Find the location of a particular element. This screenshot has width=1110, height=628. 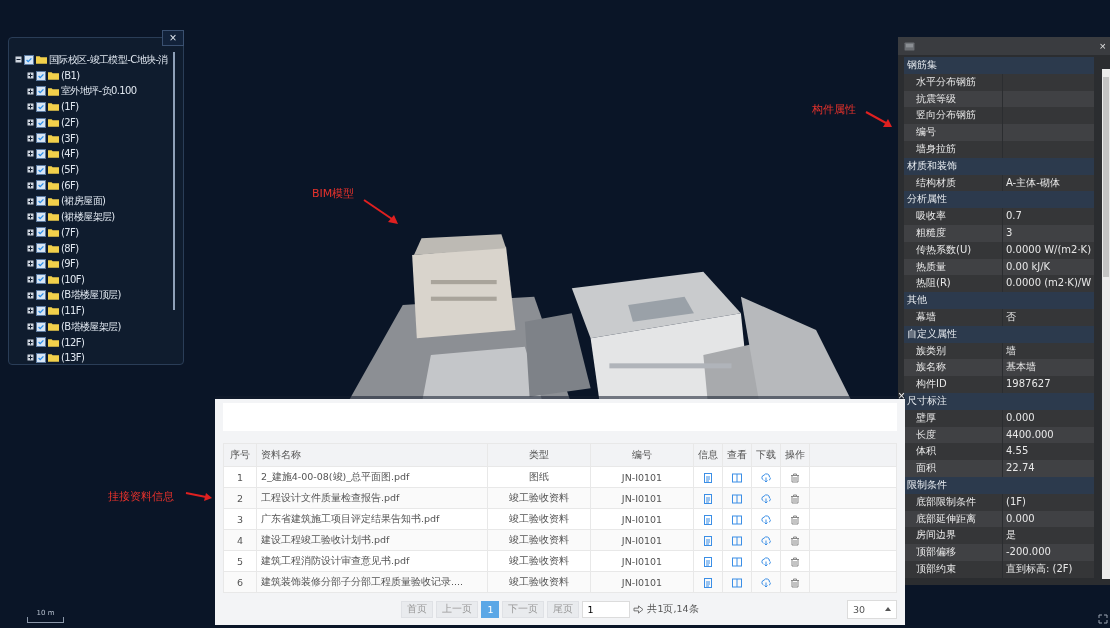

go-arrow-icon is located at coordinates (639, 609).